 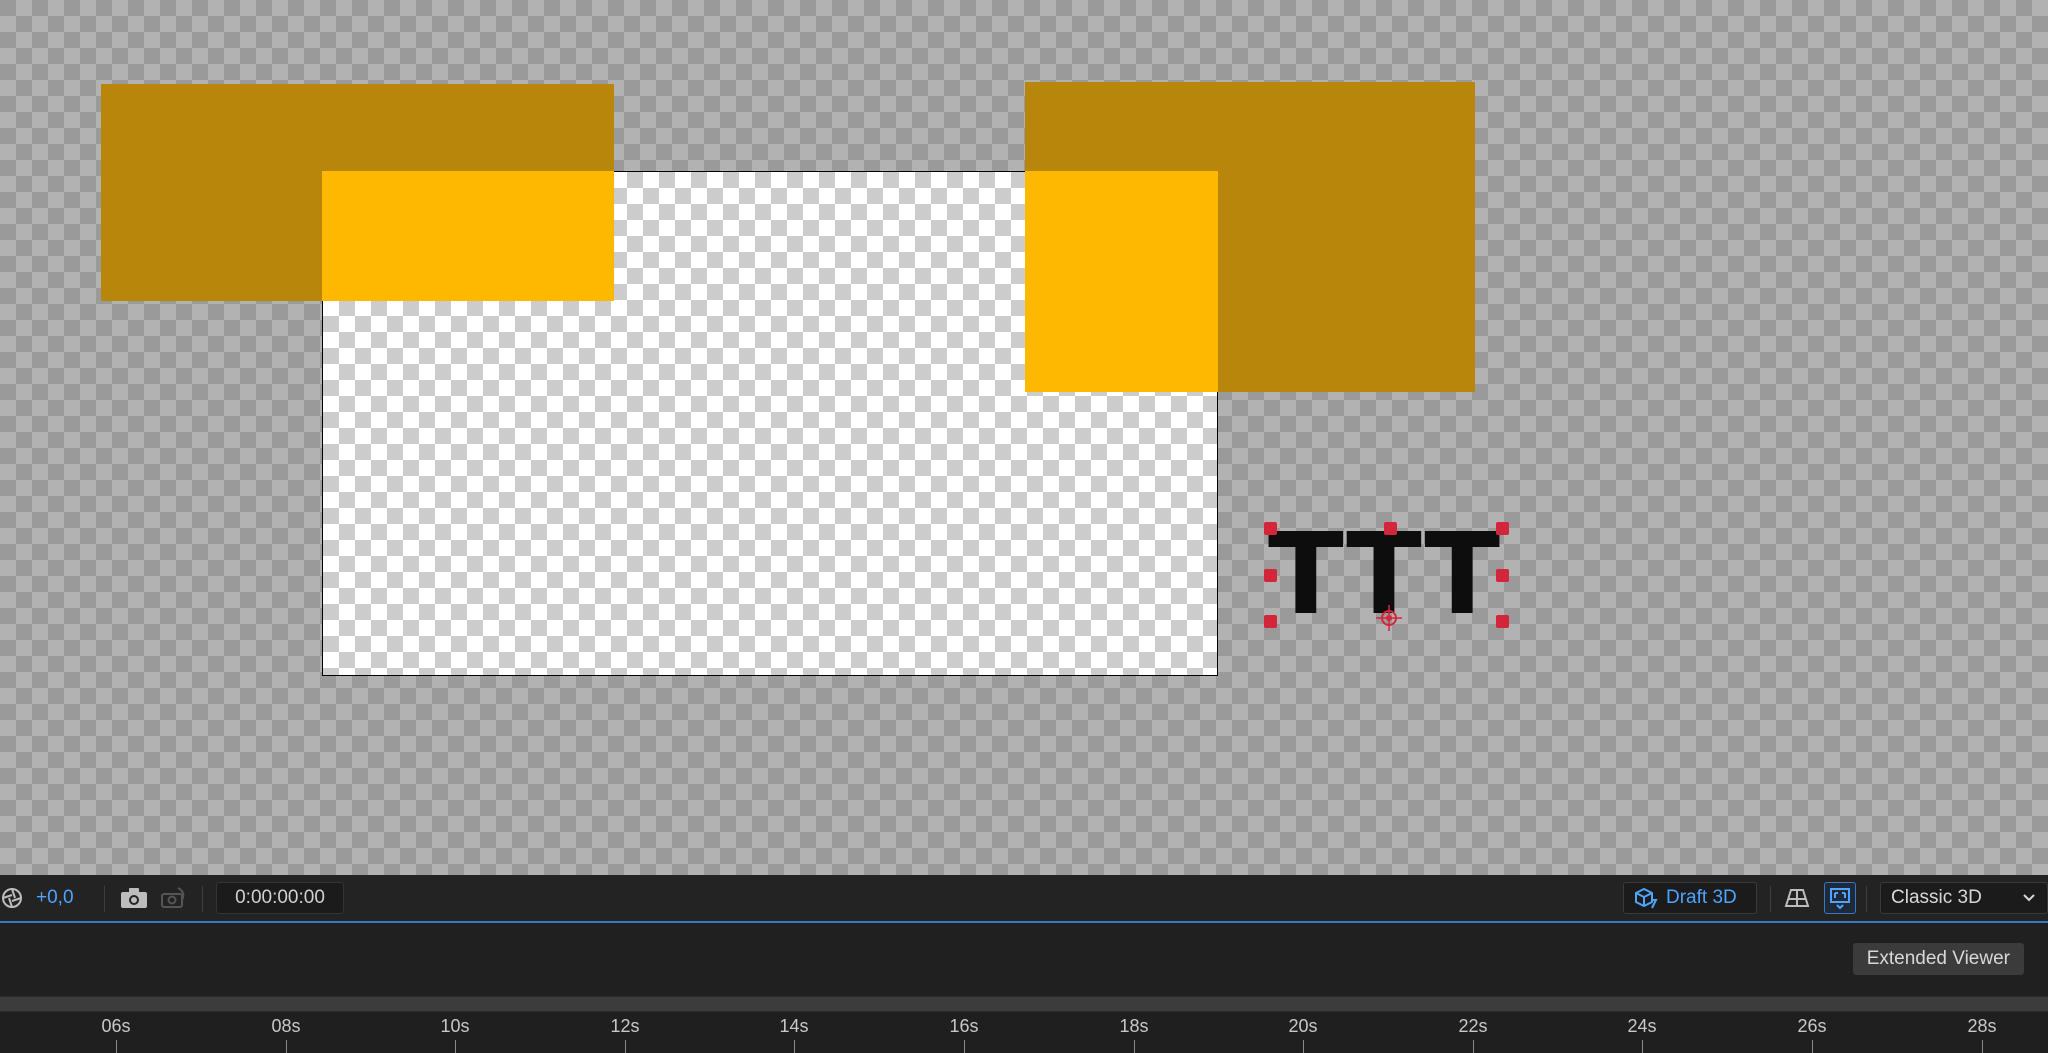 I want to click on ruler-tick-label: 12s, so click(x=625, y=1026).